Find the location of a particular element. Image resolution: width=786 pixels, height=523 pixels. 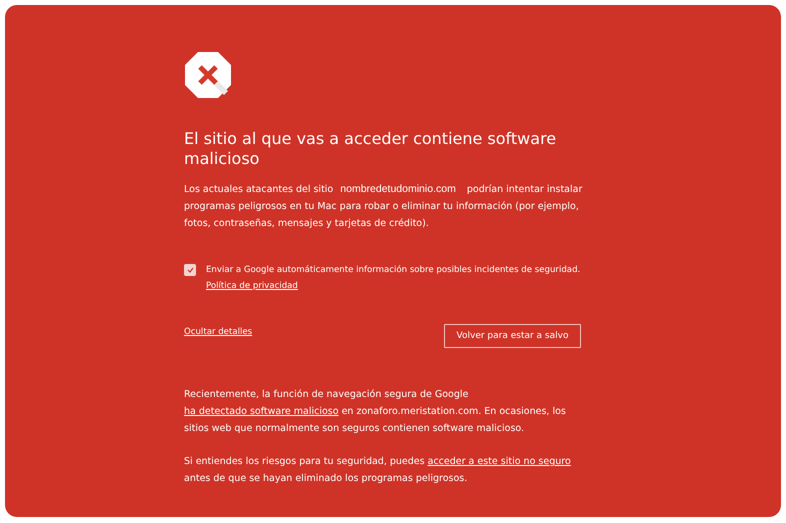

inline-link: acceder a este sitio no seguro is located at coordinates (499, 461).